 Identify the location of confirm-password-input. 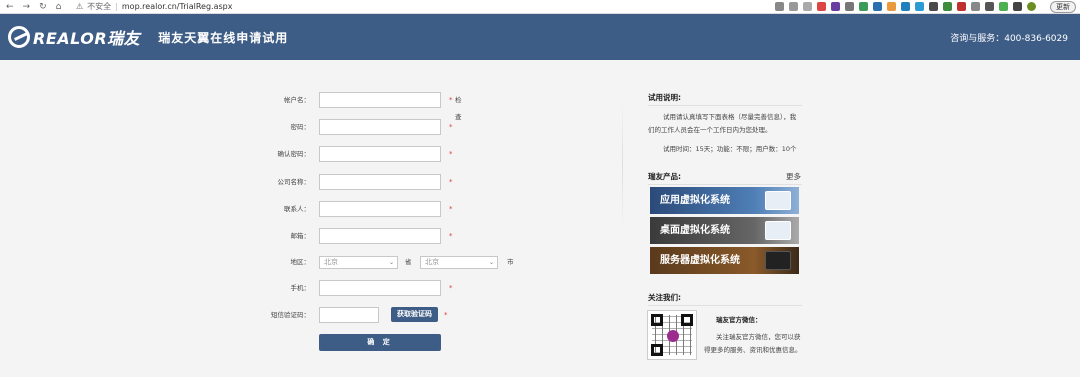
(380, 154).